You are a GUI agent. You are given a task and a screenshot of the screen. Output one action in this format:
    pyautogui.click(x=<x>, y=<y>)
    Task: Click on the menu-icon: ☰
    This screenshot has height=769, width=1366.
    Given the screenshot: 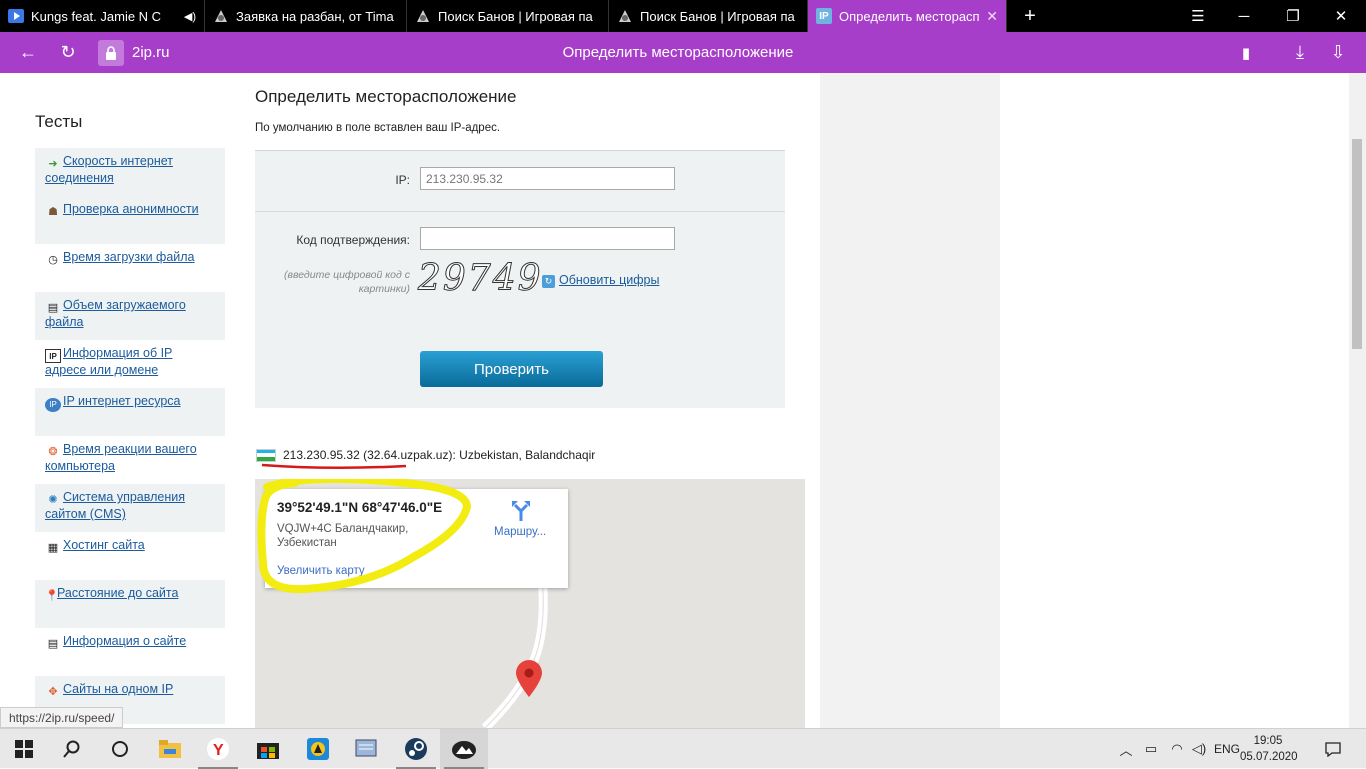 What is the action you would take?
    pyautogui.click(x=1198, y=16)
    